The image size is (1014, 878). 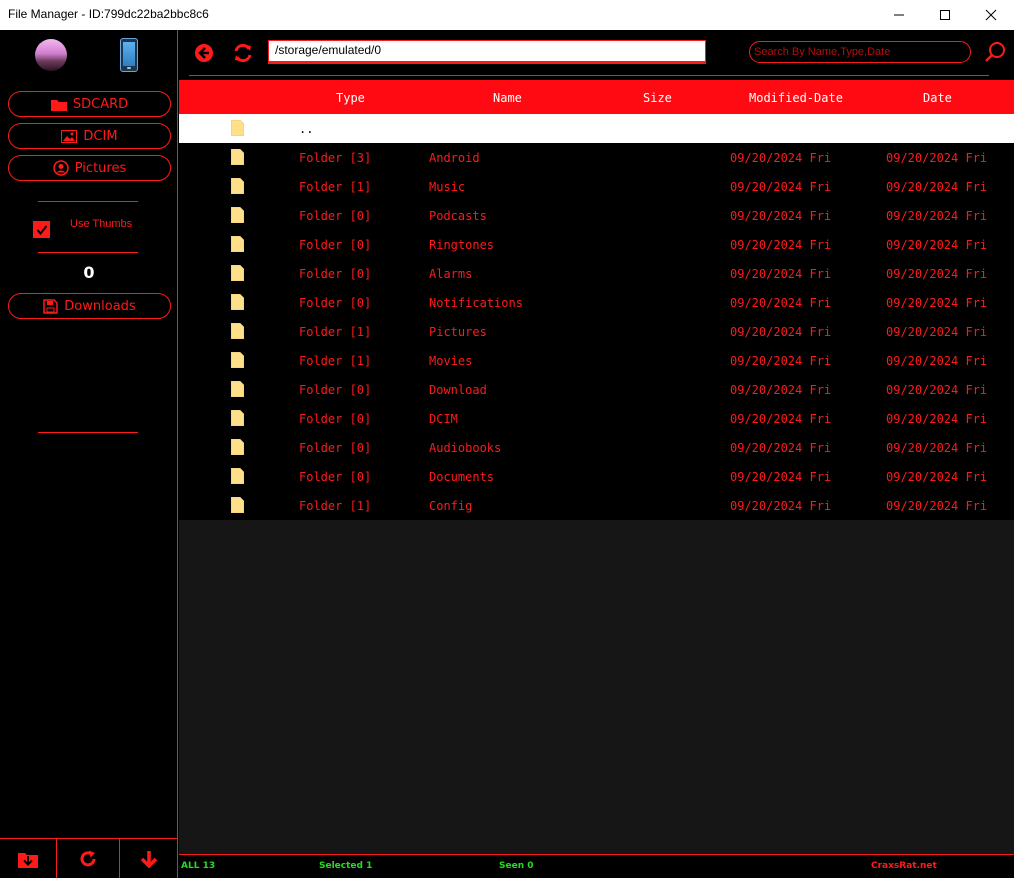 What do you see at coordinates (507, 98) in the screenshot?
I see `column-header-name: Name` at bounding box center [507, 98].